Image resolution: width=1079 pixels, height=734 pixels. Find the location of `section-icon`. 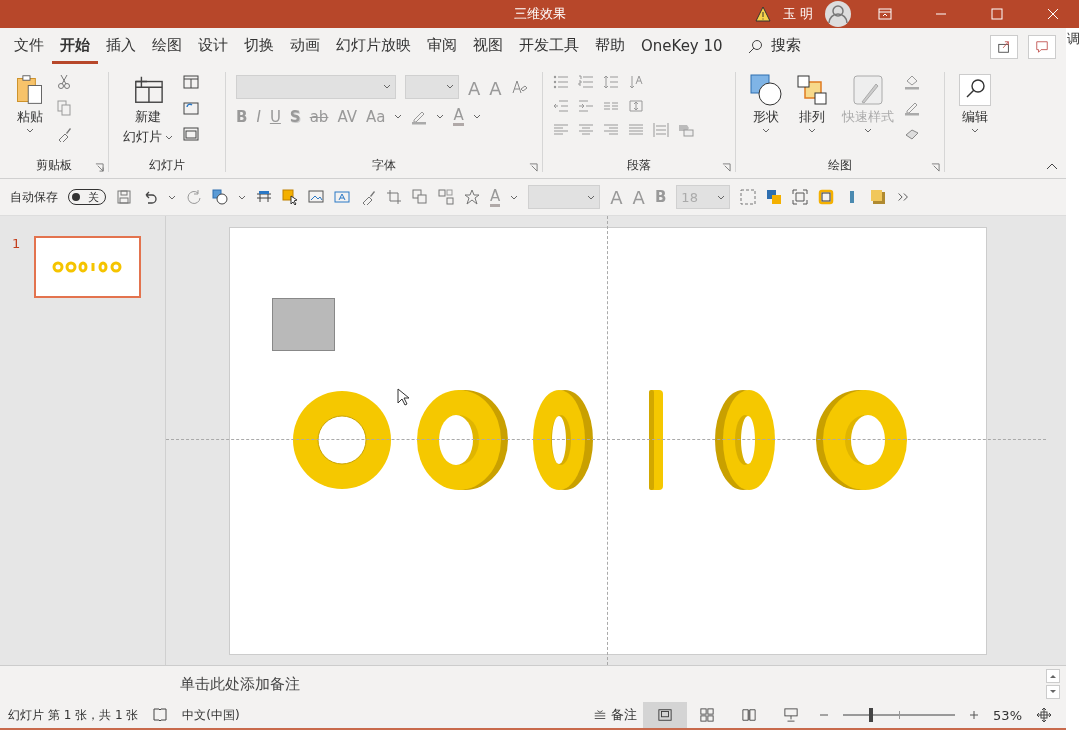

section-icon is located at coordinates (191, 134).